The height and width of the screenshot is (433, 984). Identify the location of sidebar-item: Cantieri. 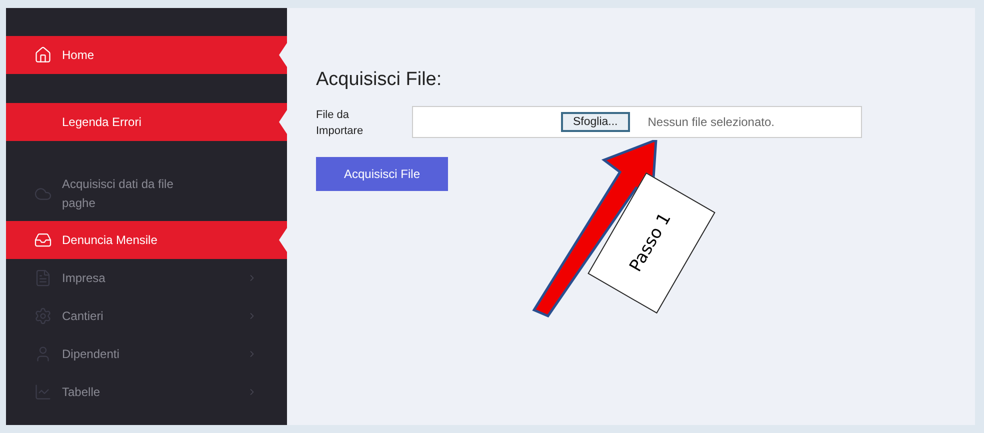
(146, 316).